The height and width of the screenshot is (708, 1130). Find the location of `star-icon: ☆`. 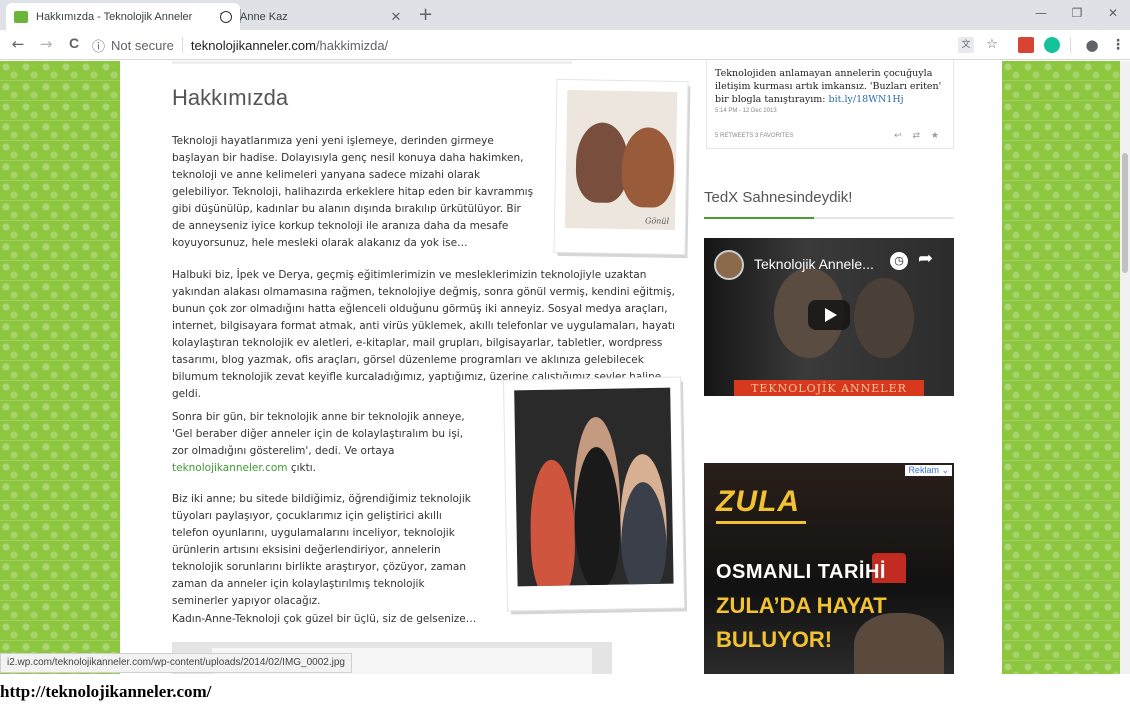

star-icon: ☆ is located at coordinates (992, 45).